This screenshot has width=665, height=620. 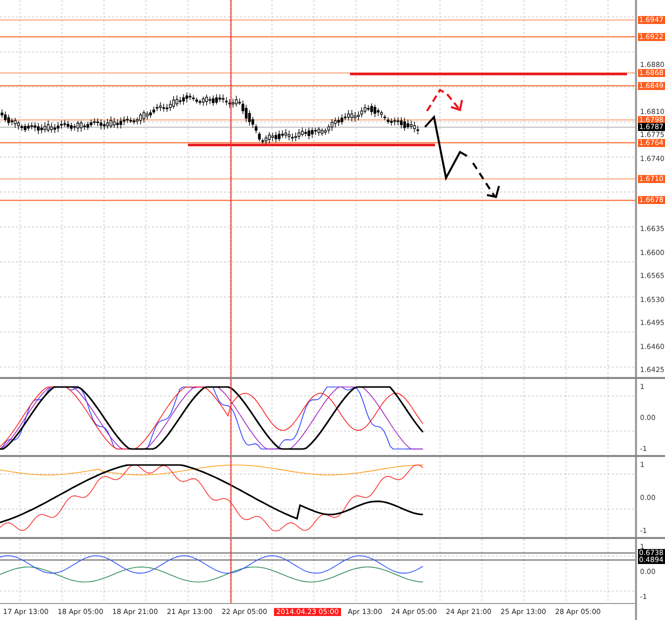 What do you see at coordinates (231, 571) in the screenshot?
I see `time-cursor-line` at bounding box center [231, 571].